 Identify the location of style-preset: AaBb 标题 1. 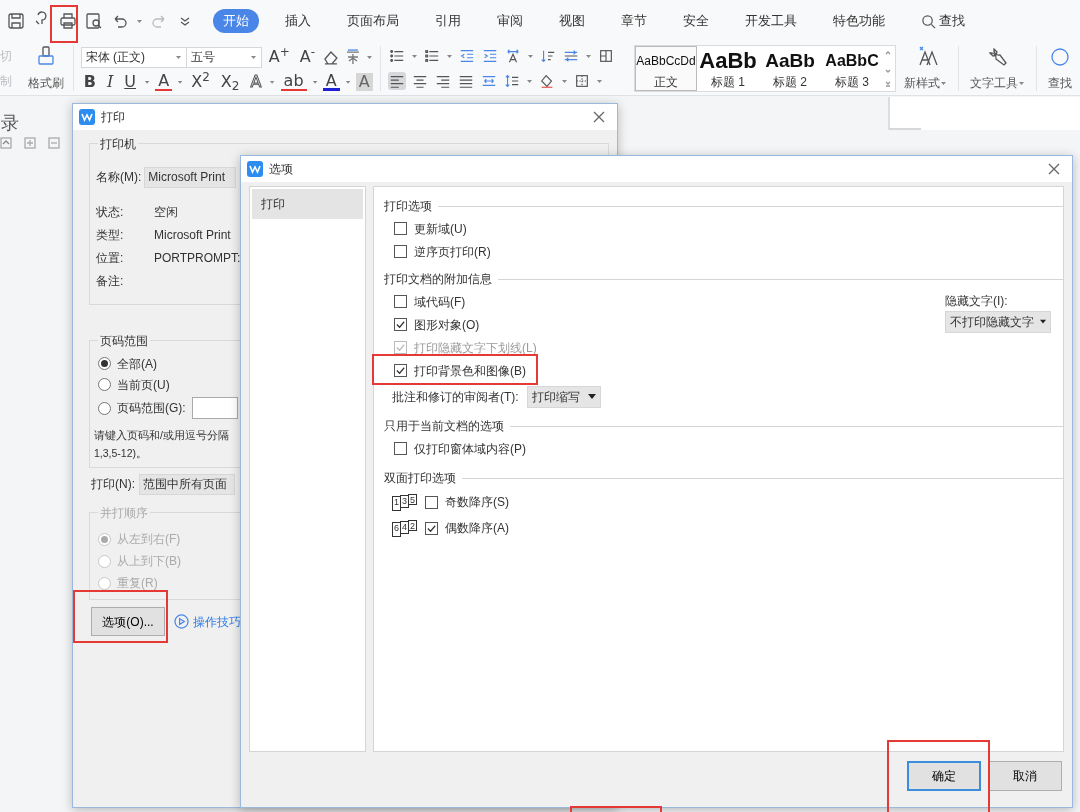
(728, 68).